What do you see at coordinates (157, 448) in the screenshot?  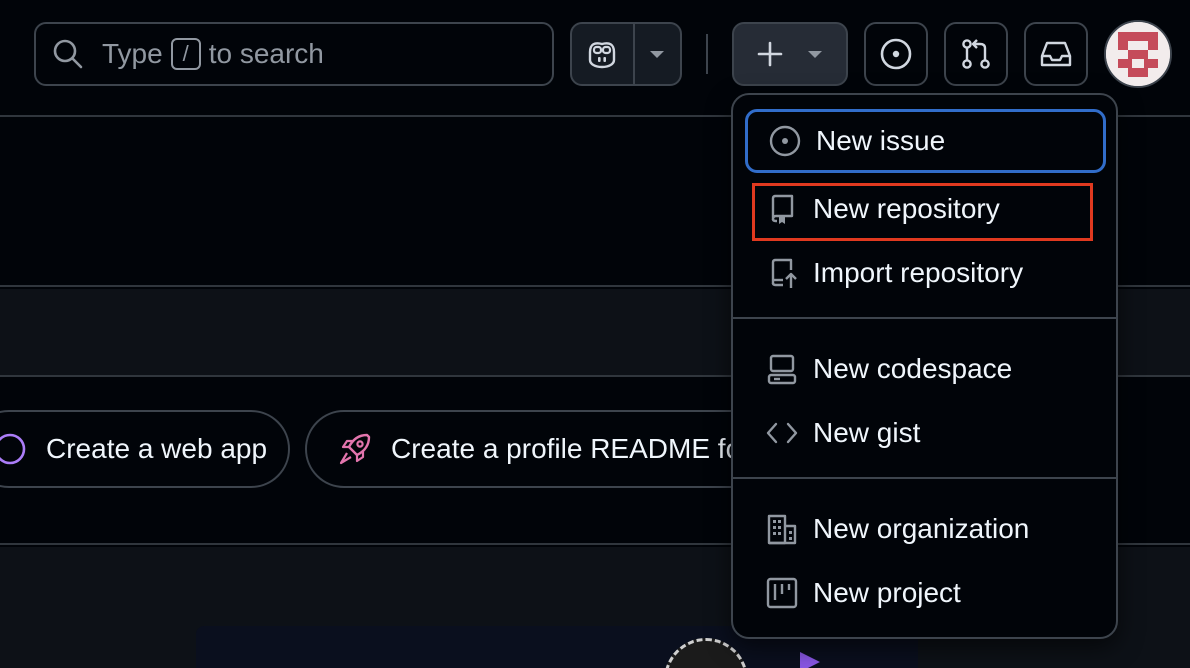 I see `chip-label: Create a web app` at bounding box center [157, 448].